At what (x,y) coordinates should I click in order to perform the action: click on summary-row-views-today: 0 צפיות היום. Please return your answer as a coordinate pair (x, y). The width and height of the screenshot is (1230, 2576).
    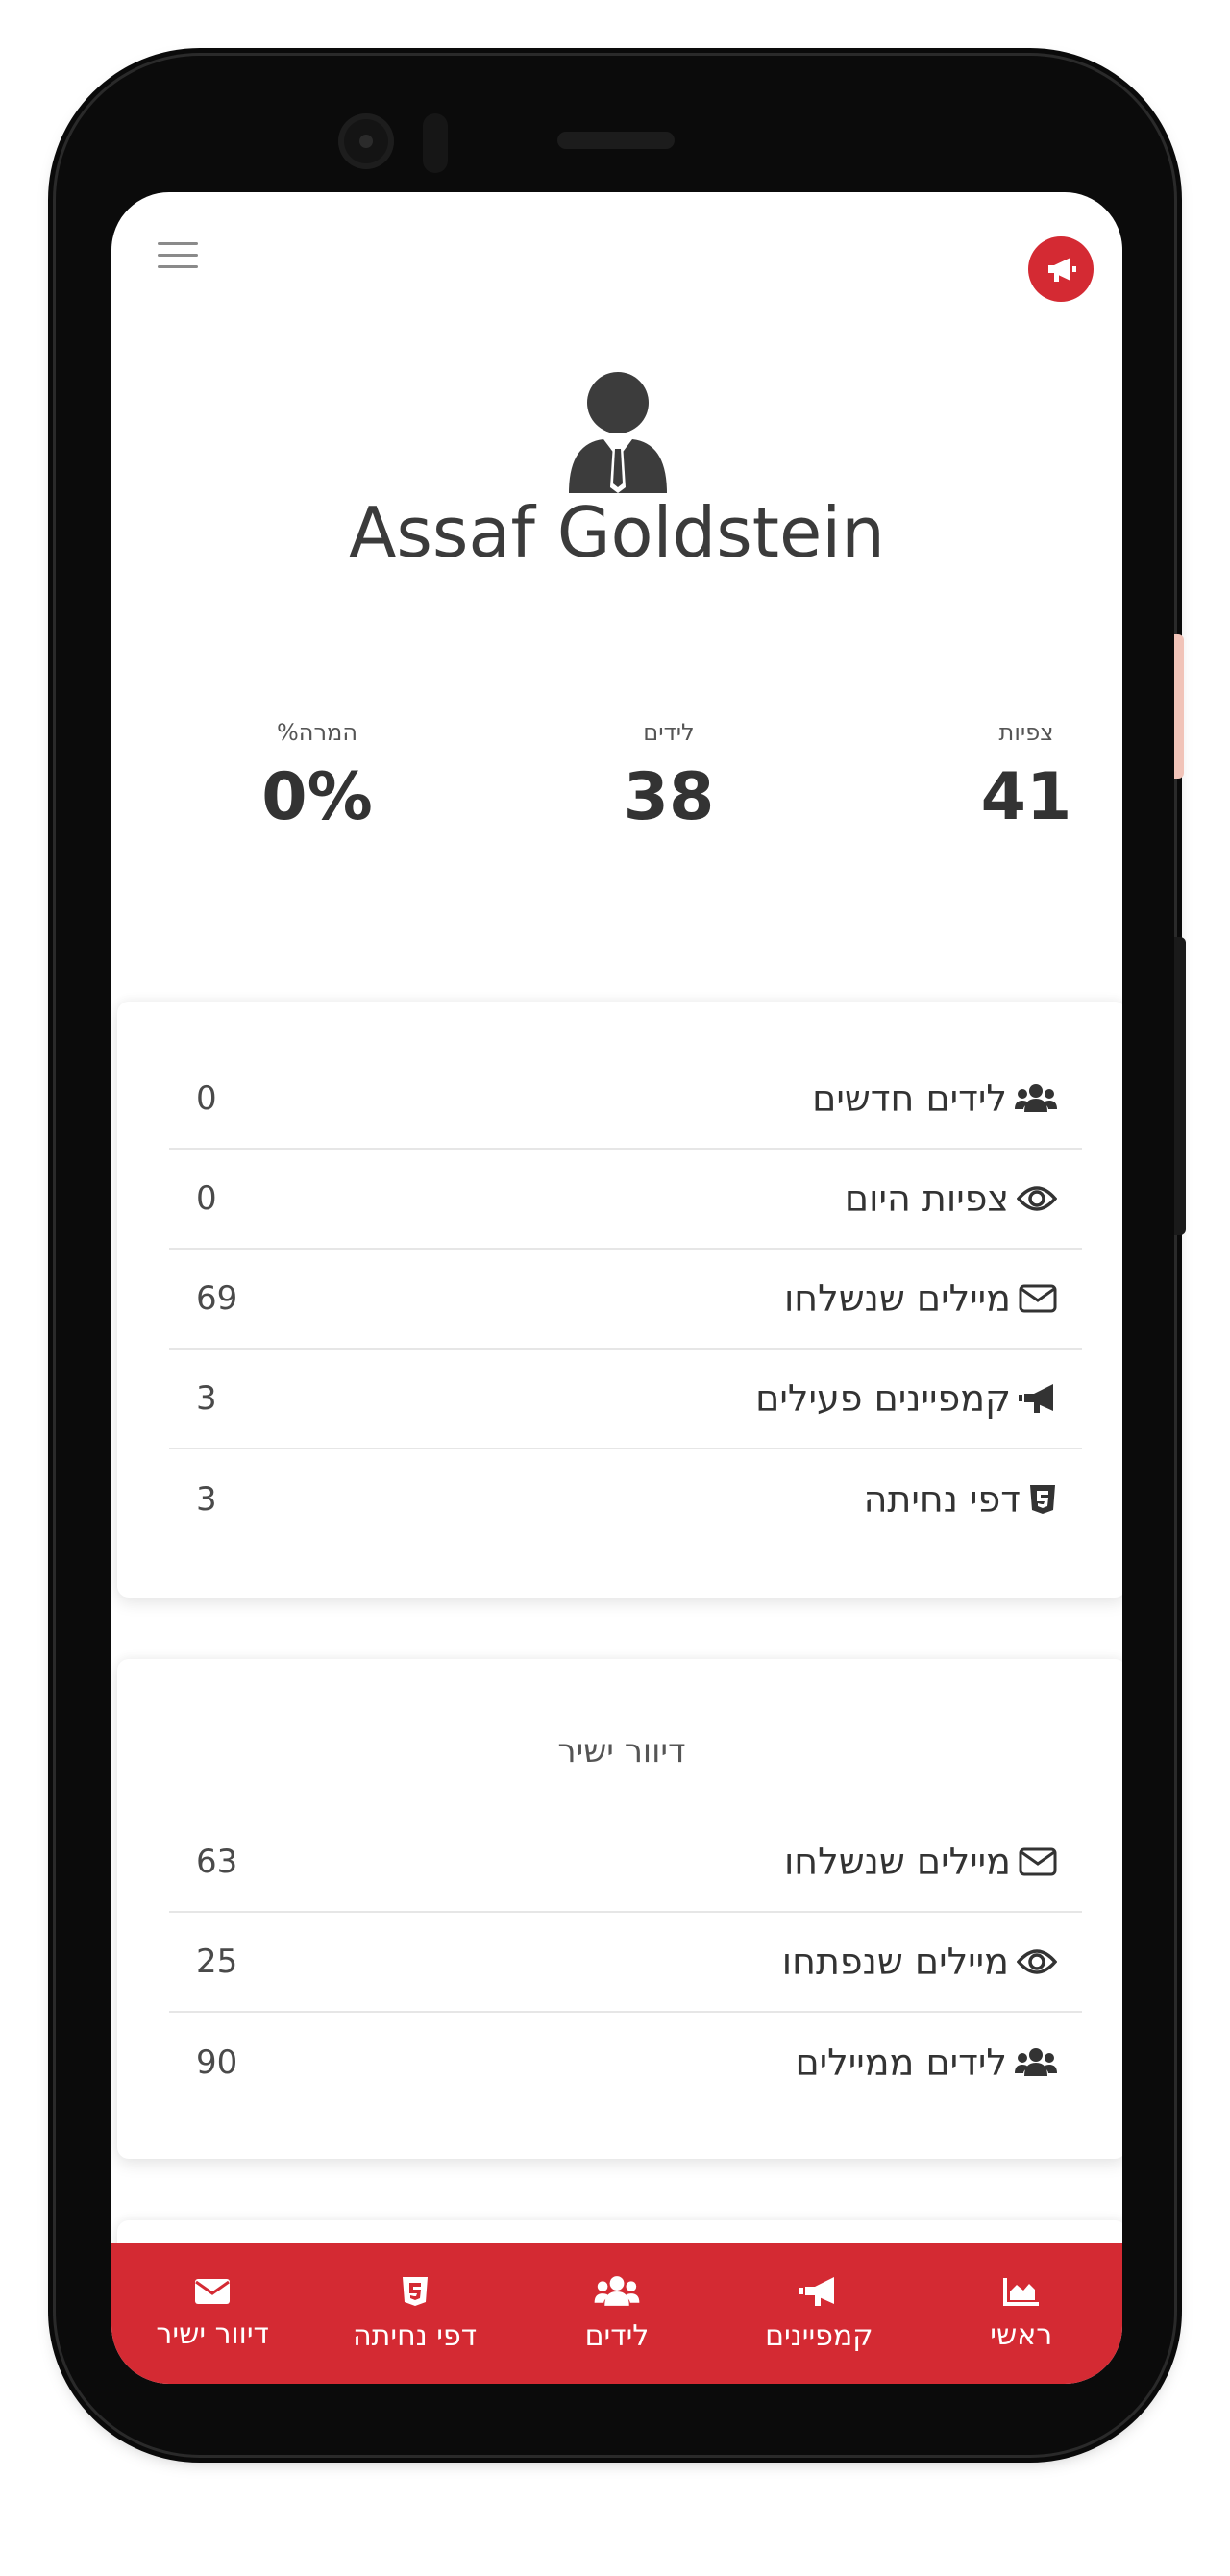
    Looking at the image, I should click on (626, 1200).